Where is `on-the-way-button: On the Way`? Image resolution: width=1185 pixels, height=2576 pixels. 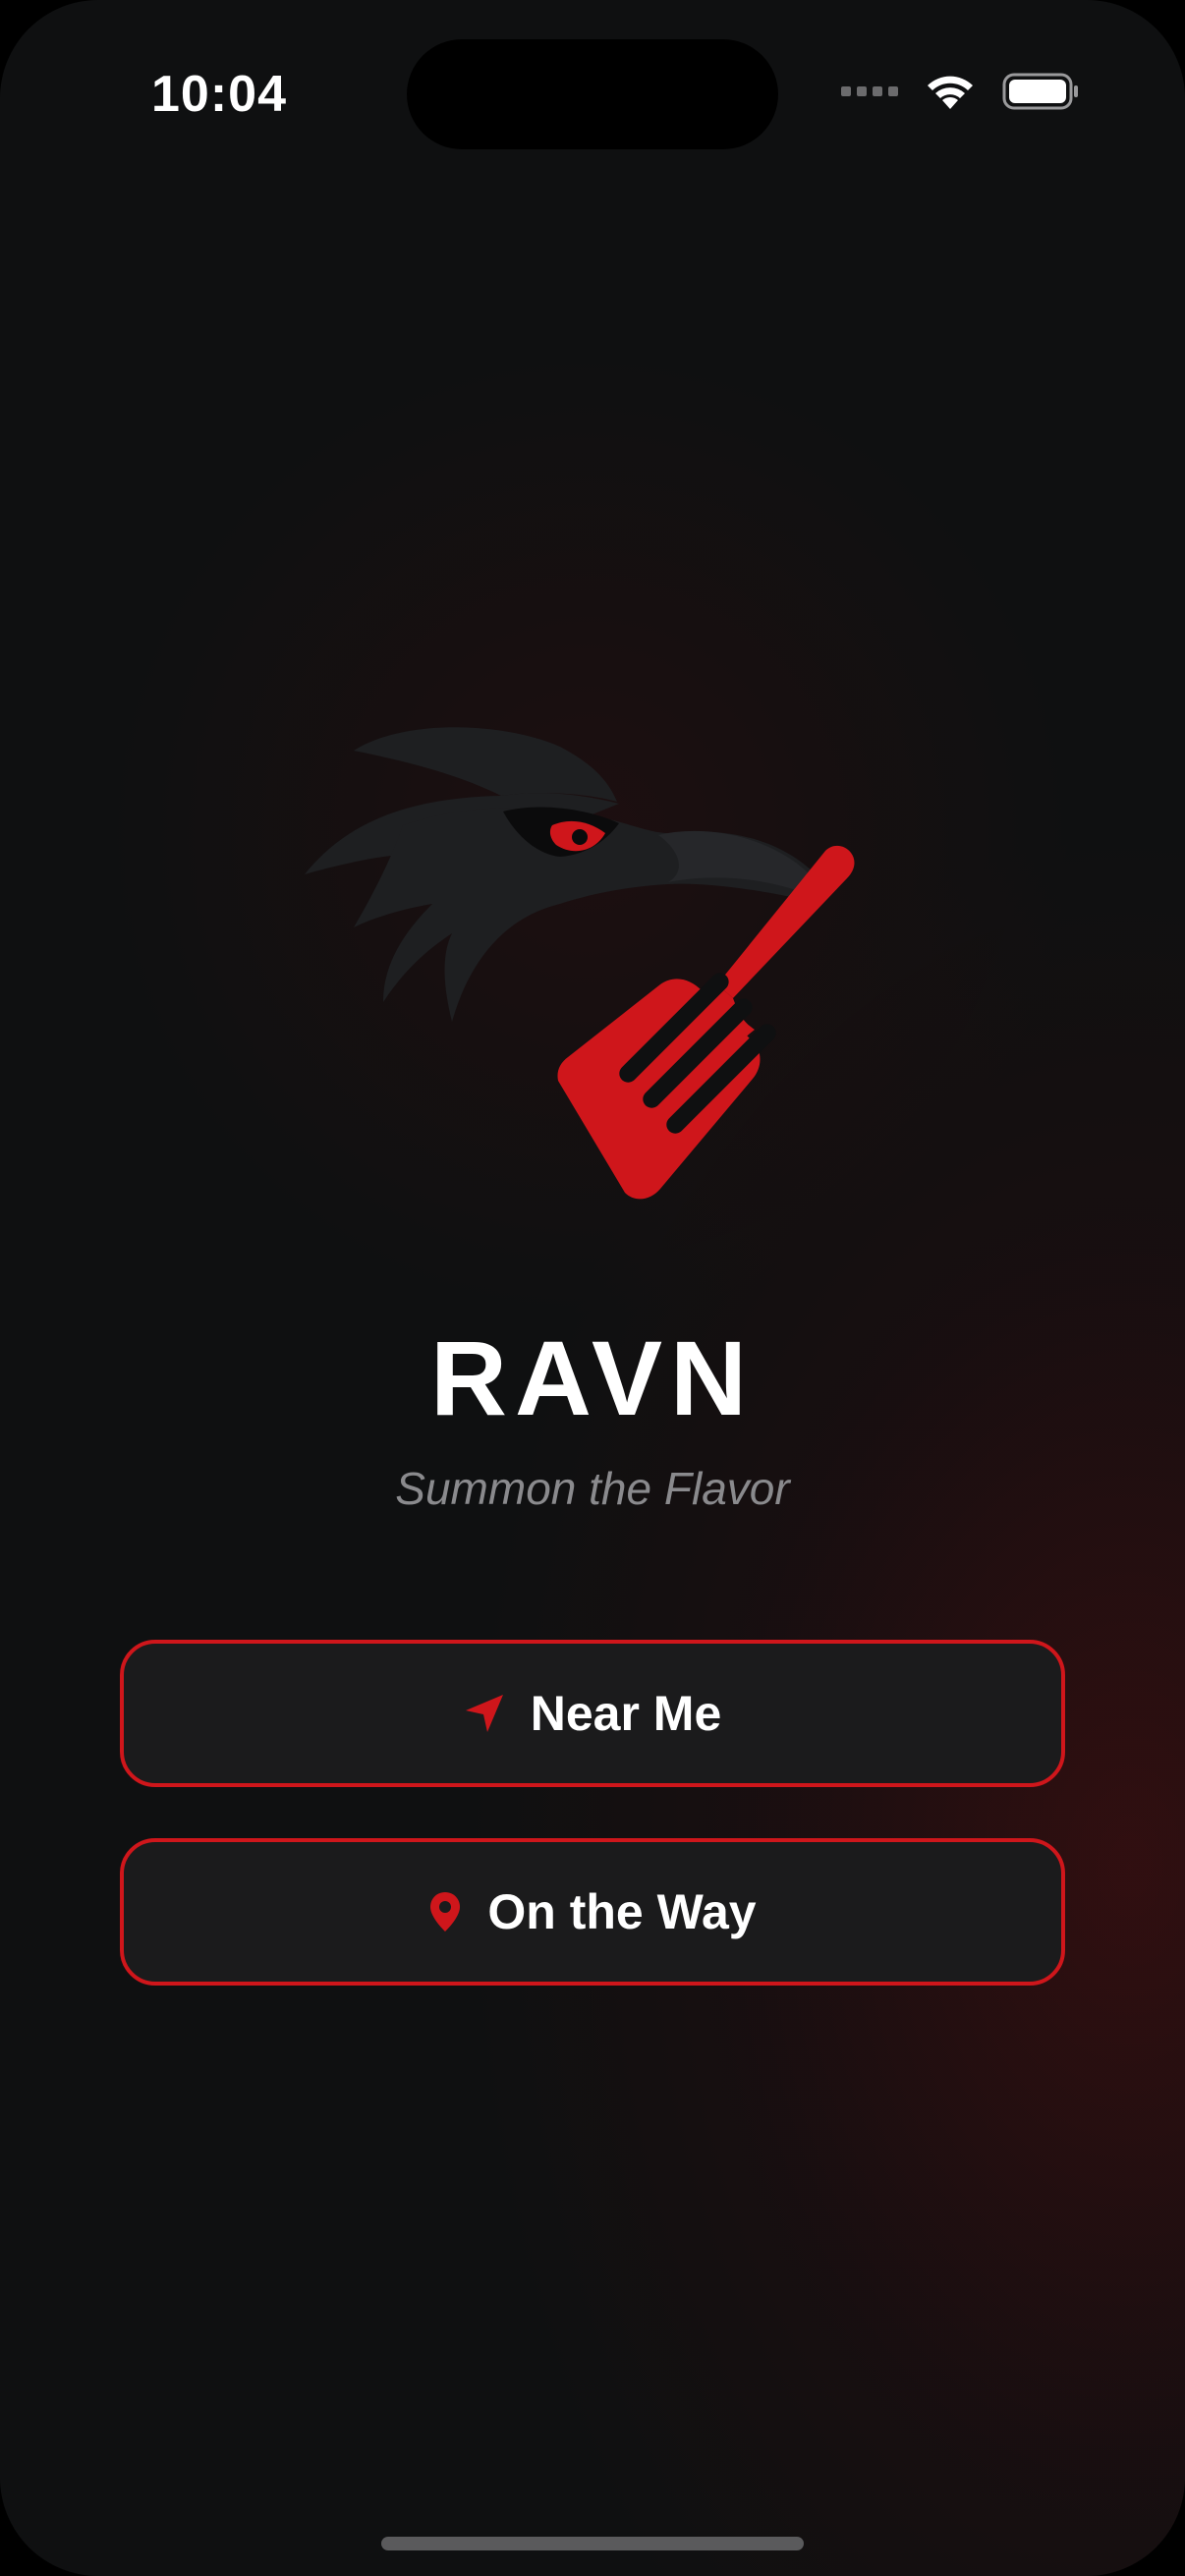
on-the-way-button: On the Way is located at coordinates (592, 1912).